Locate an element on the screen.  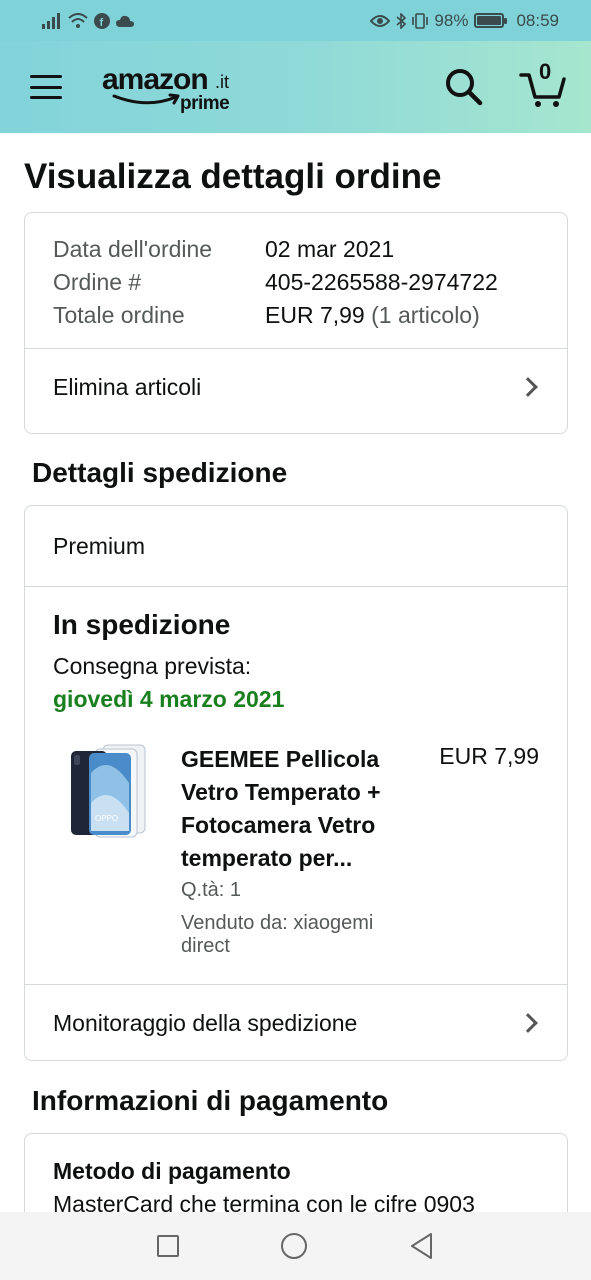
shipping-type: Premium is located at coordinates (99, 545).